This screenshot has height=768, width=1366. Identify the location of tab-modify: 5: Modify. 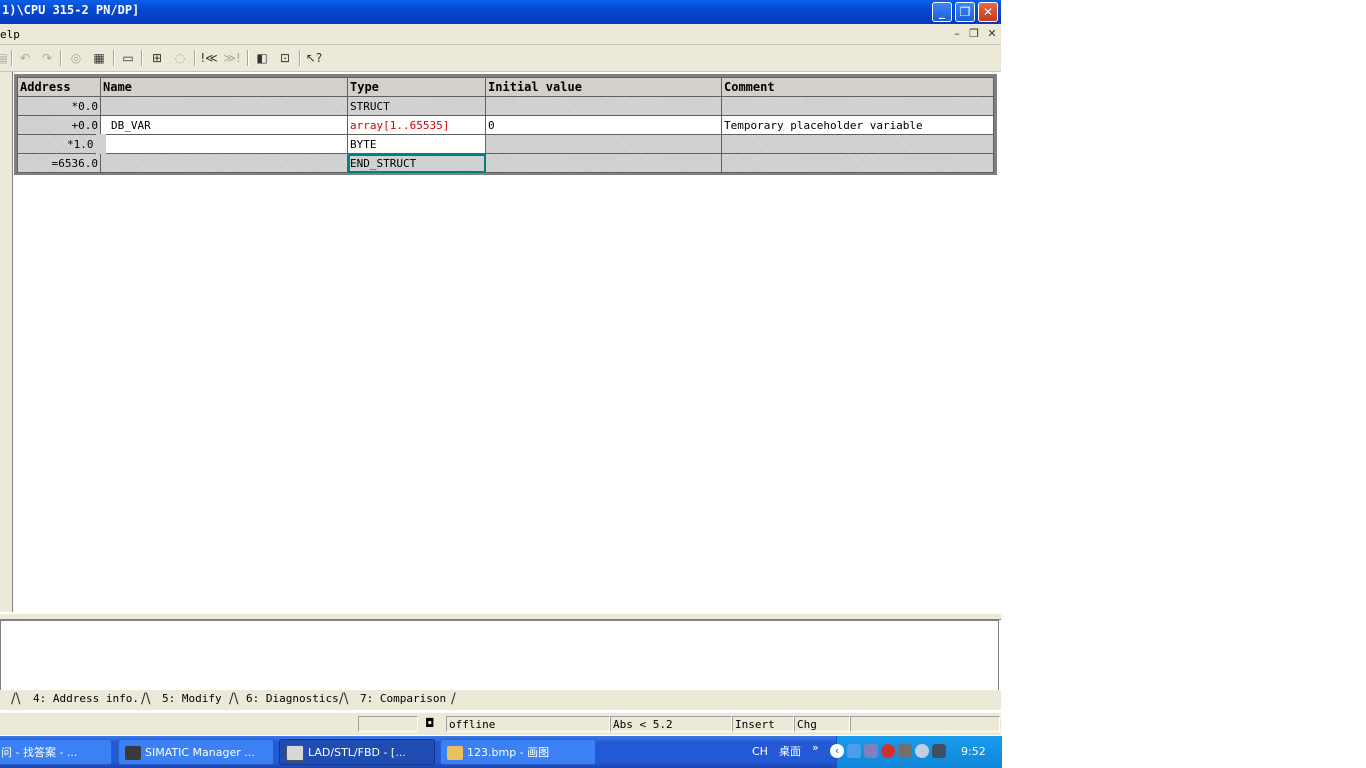
(192, 699).